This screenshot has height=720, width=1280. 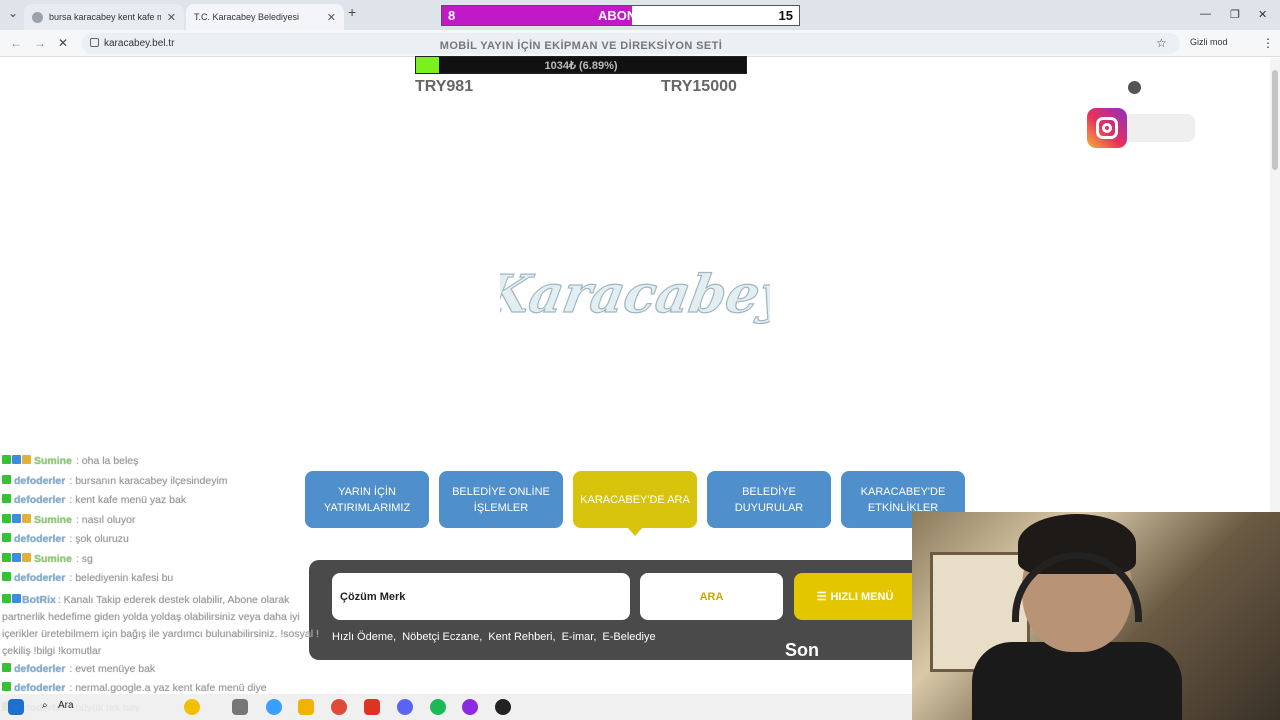 I want to click on start-icon, so click(x=16, y=707).